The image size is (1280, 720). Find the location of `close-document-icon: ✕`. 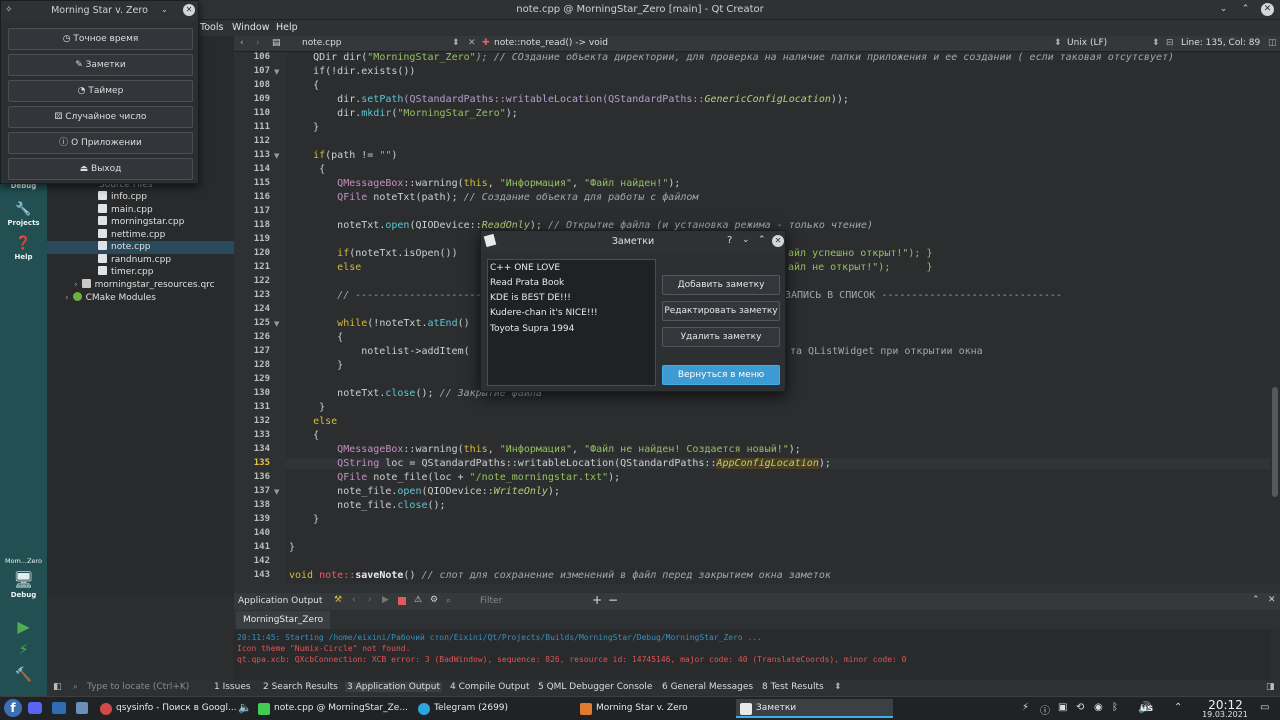

close-document-icon: ✕ is located at coordinates (472, 43).